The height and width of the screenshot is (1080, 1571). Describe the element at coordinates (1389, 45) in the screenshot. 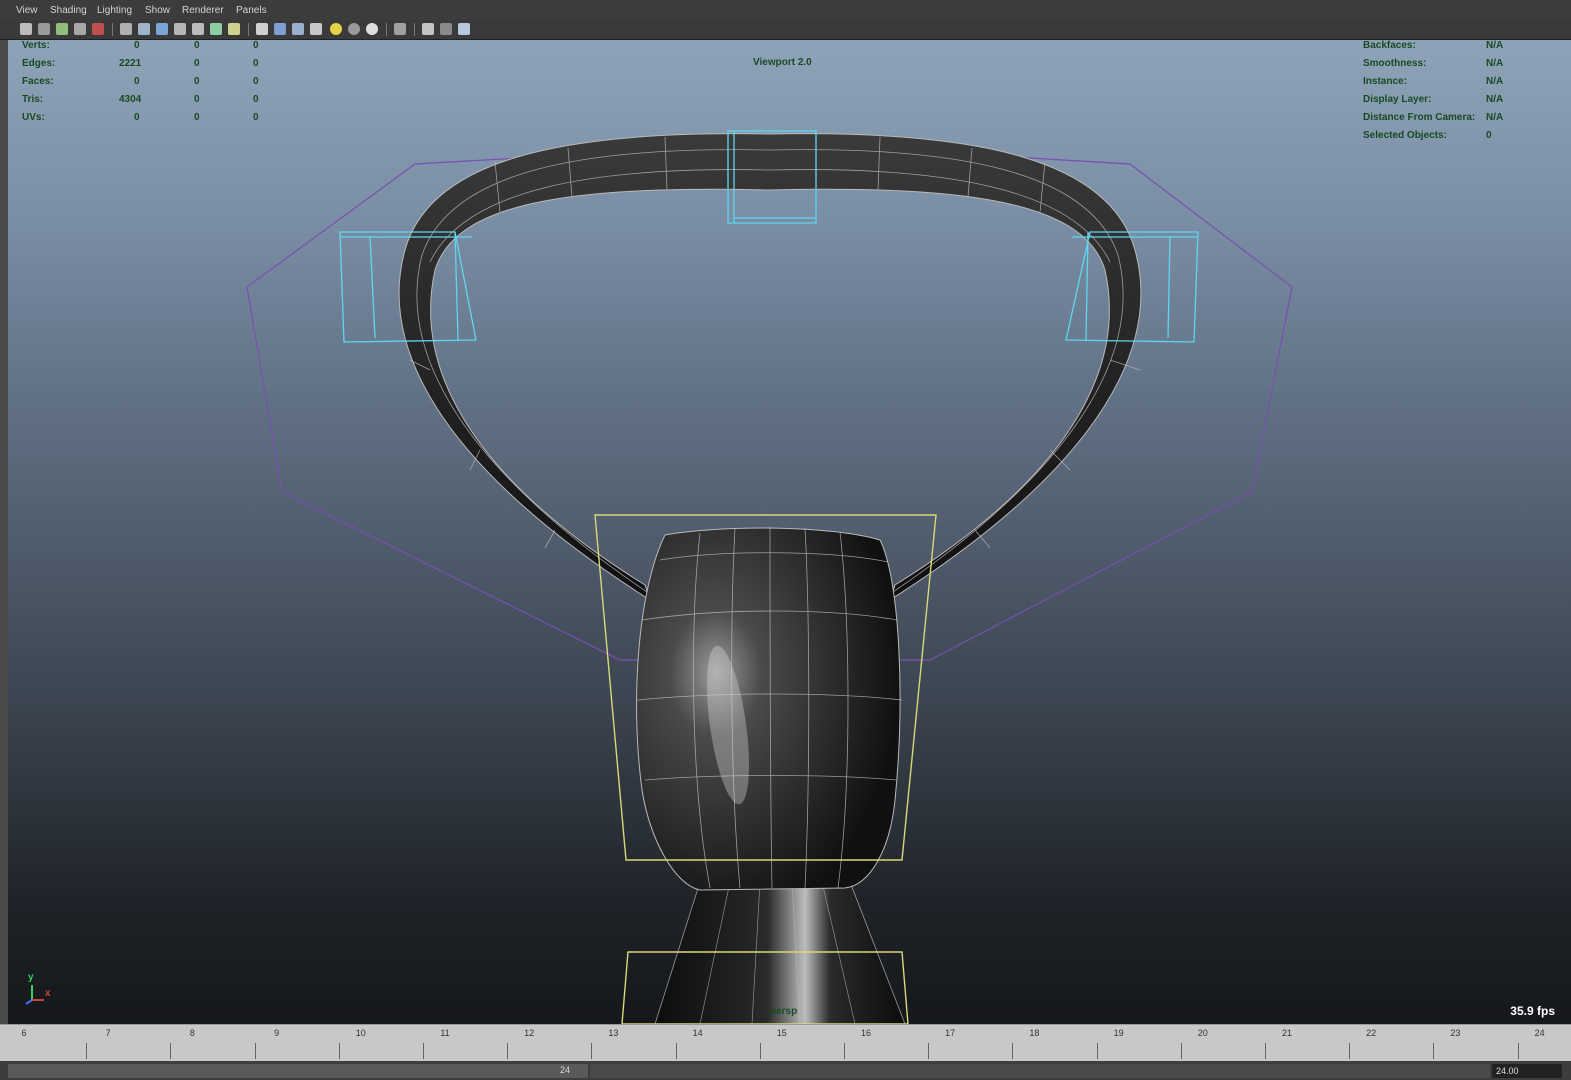

I see `hud-label: Backfaces:` at that location.